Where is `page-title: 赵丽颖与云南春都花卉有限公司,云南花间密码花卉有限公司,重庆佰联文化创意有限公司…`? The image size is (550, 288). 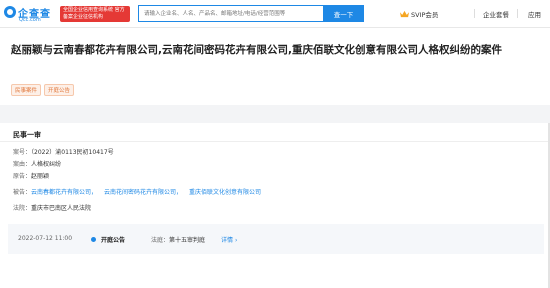 page-title: 赵丽颖与云南春都花卉有限公司,云南花间密码花卉有限公司,重庆佰联文化创意有限公司… is located at coordinates (256, 50).